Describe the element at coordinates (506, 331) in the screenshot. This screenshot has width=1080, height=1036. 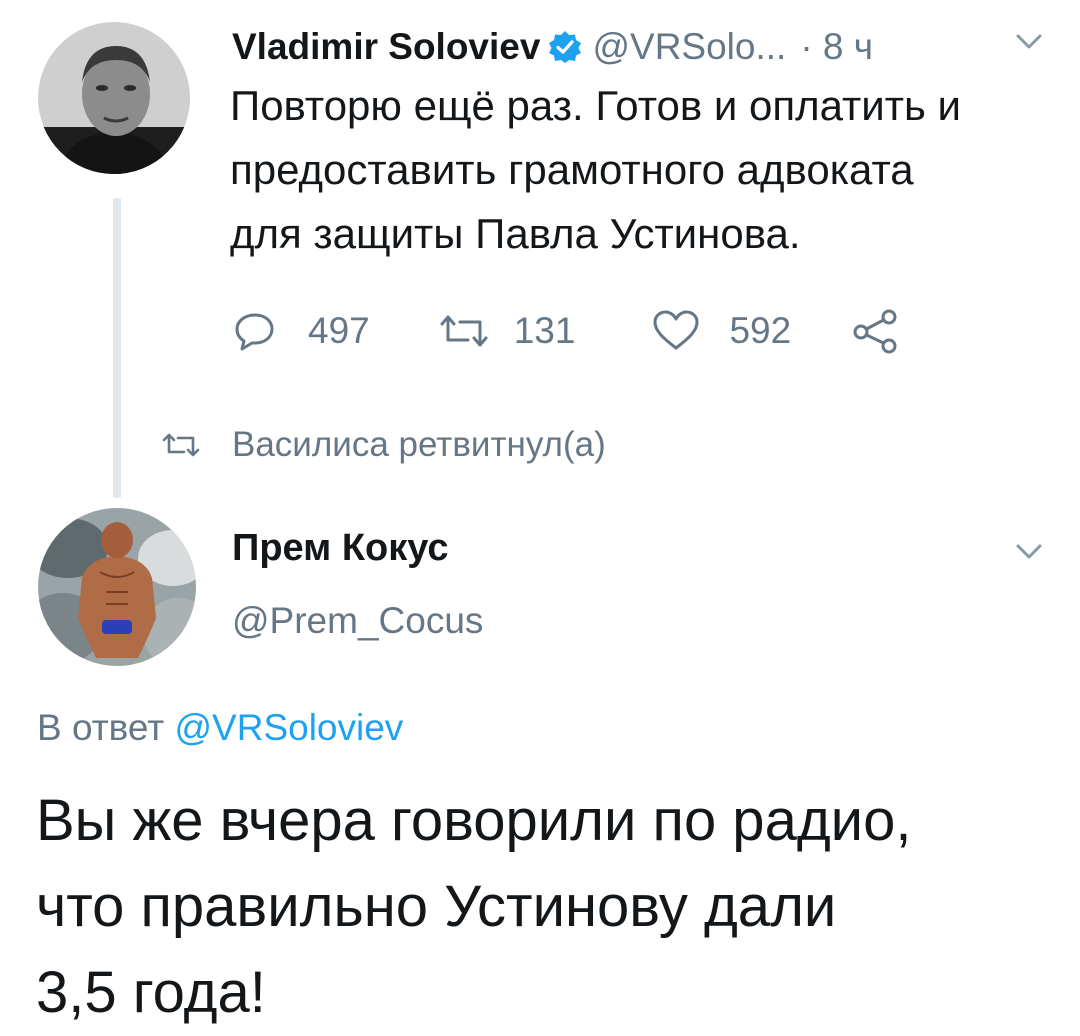
I see `retweet-button: 131` at that location.